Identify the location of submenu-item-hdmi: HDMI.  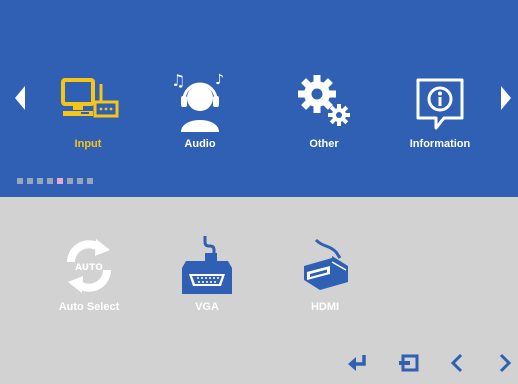
(325, 277).